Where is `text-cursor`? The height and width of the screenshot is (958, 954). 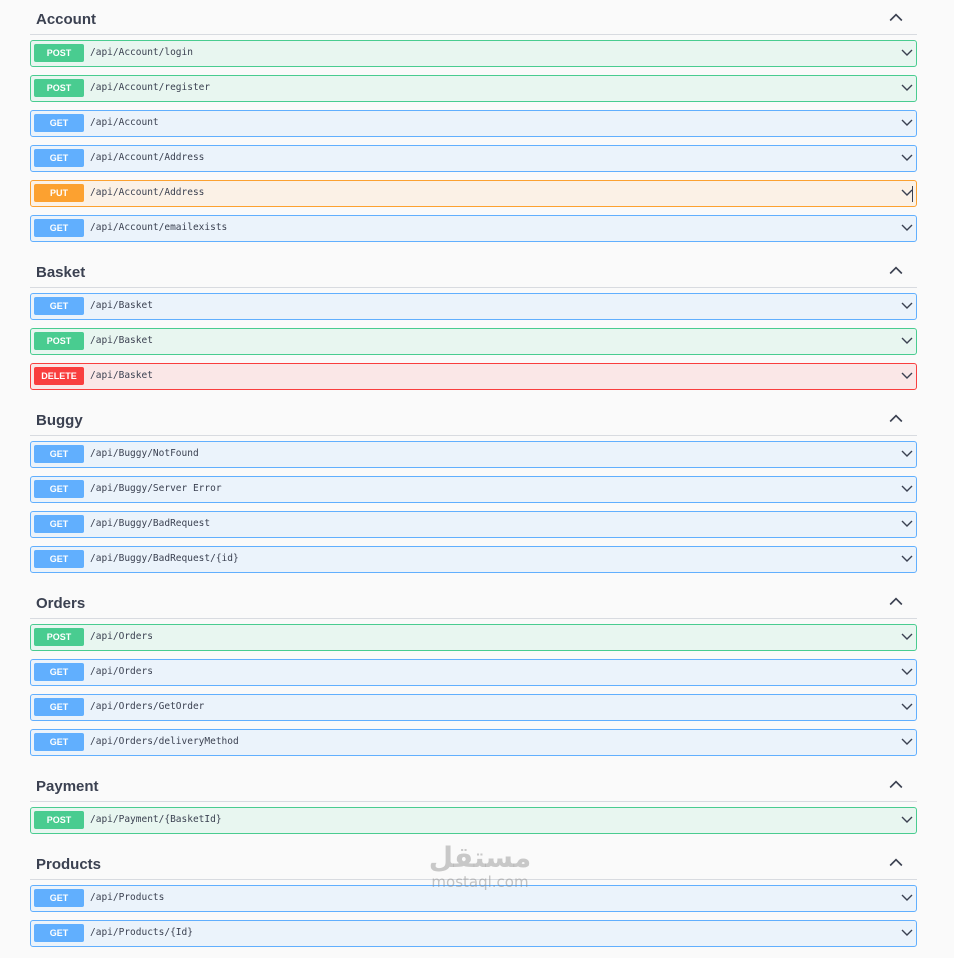 text-cursor is located at coordinates (912, 194).